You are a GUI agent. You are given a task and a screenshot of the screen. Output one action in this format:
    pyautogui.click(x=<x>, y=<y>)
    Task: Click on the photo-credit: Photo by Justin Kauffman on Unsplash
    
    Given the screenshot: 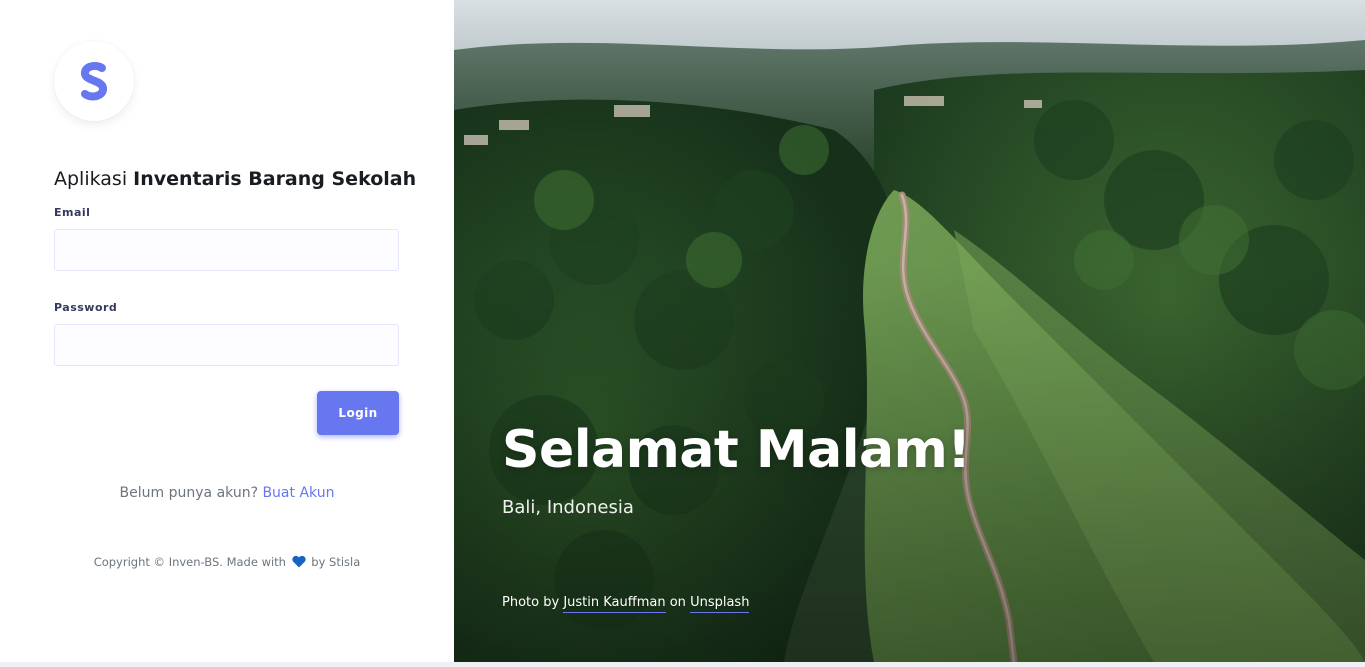 What is the action you would take?
    pyautogui.click(x=626, y=604)
    